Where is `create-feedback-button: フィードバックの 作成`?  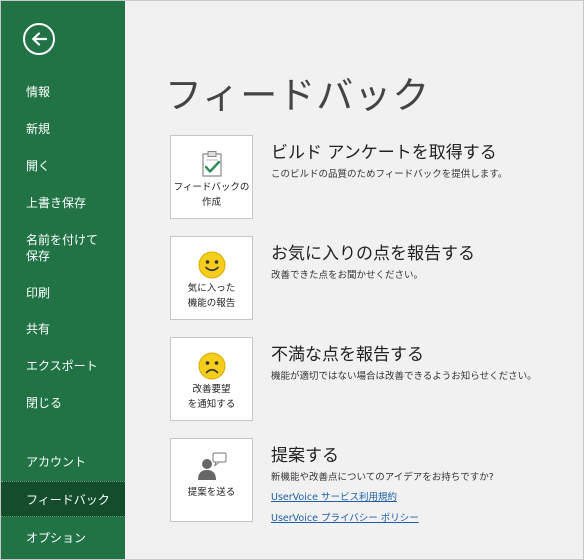 create-feedback-button: フィードバックの 作成 is located at coordinates (211, 177).